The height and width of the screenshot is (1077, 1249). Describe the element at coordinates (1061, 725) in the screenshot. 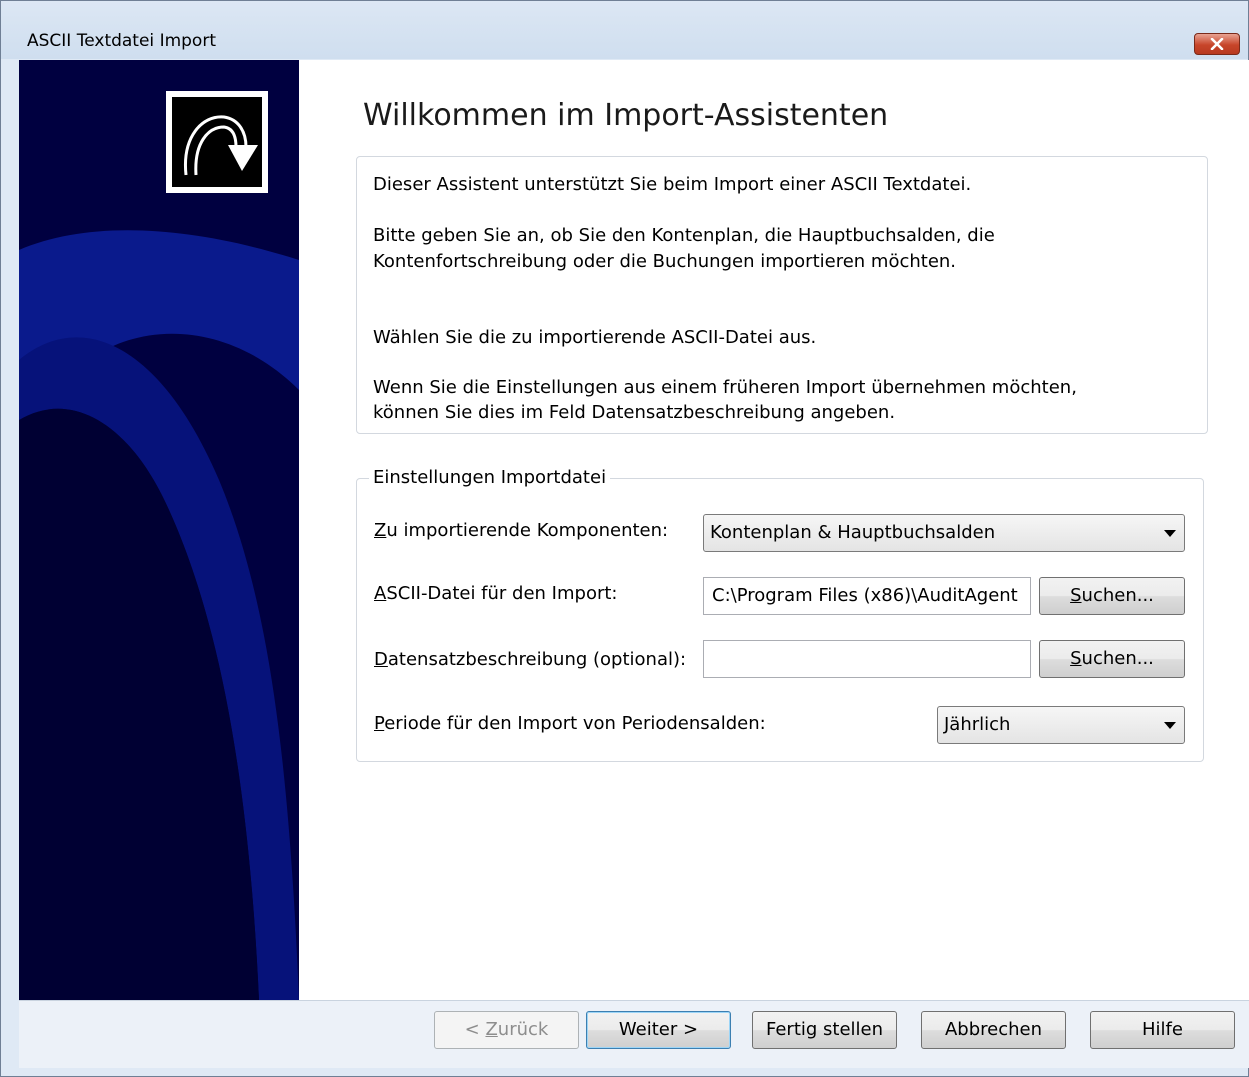

I see `period-select: Jährlich` at that location.